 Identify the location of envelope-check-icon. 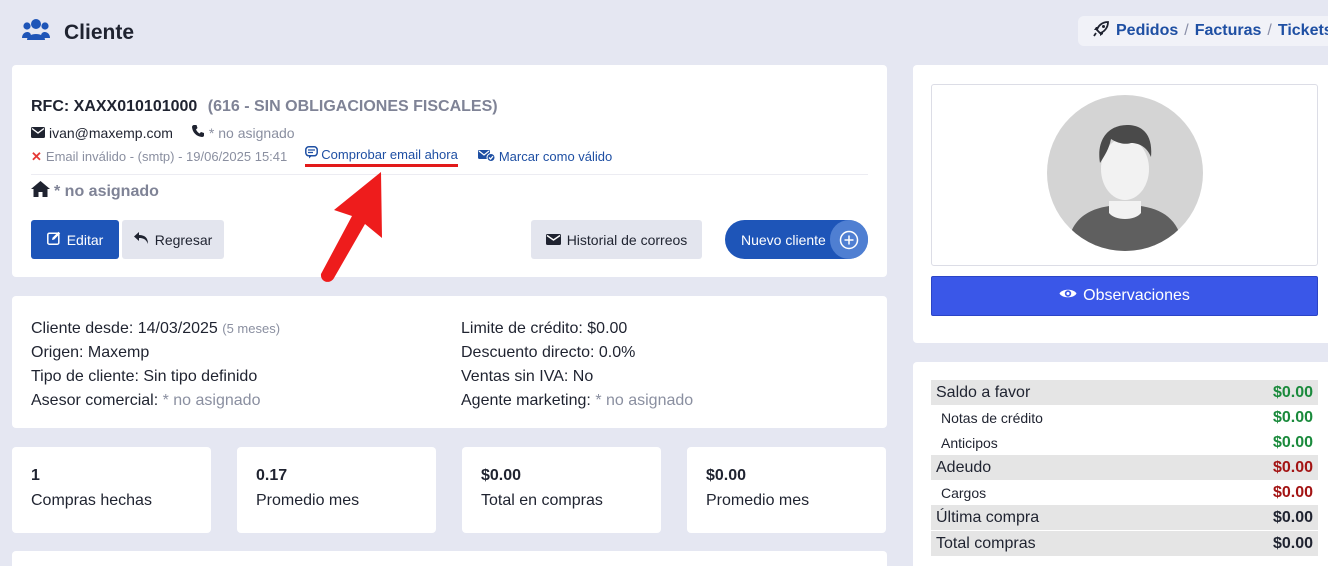
(486, 157).